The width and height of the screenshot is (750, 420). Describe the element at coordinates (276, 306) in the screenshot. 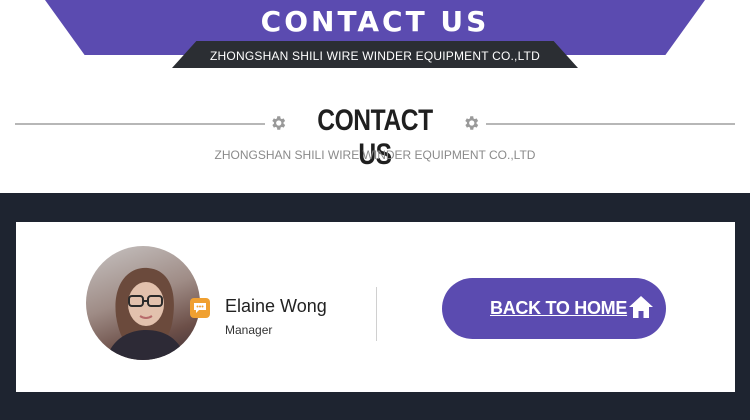

I see `contact-name: Elaine Wong` at that location.